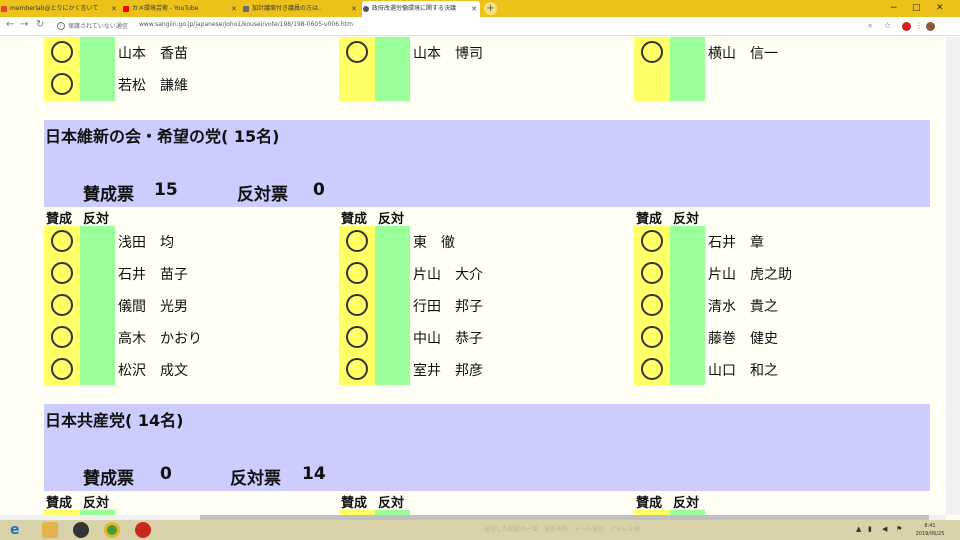  I want to click on zoom-icon: ⌕, so click(870, 26).